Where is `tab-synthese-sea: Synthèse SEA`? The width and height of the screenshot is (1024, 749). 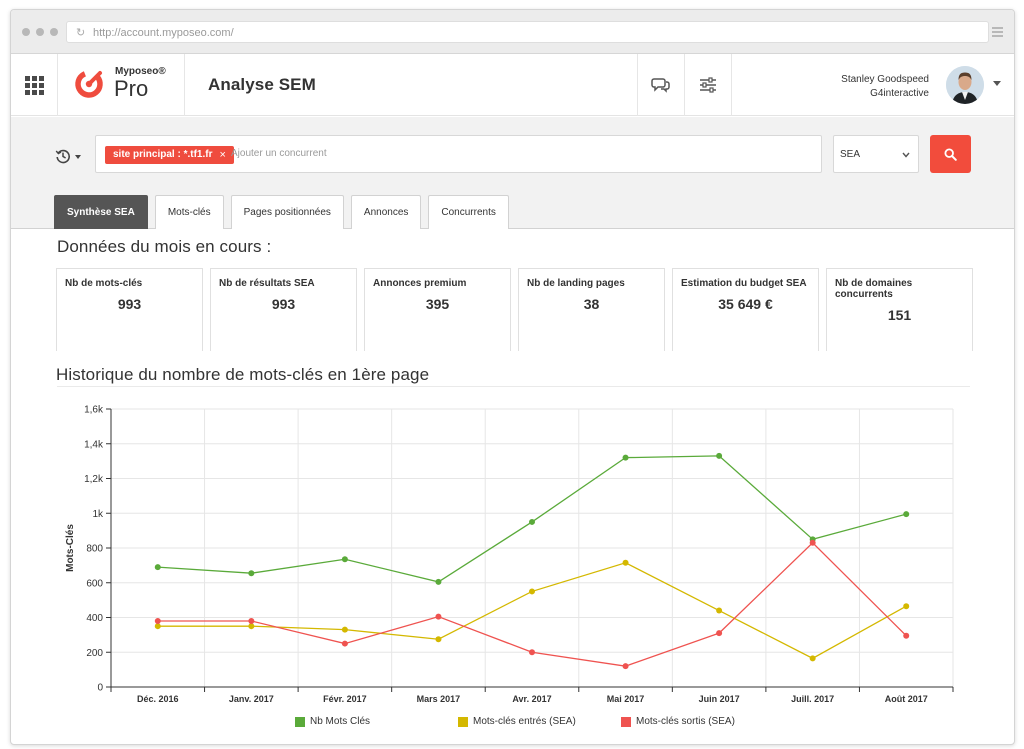 tab-synthese-sea: Synthèse SEA is located at coordinates (101, 212).